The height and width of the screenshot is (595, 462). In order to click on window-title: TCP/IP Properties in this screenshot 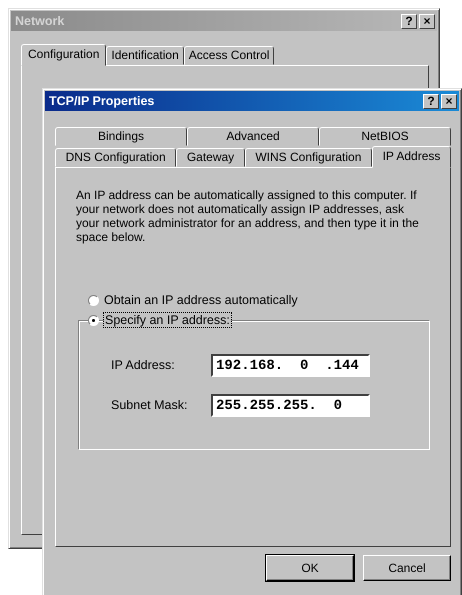, I will do `click(102, 101)`.